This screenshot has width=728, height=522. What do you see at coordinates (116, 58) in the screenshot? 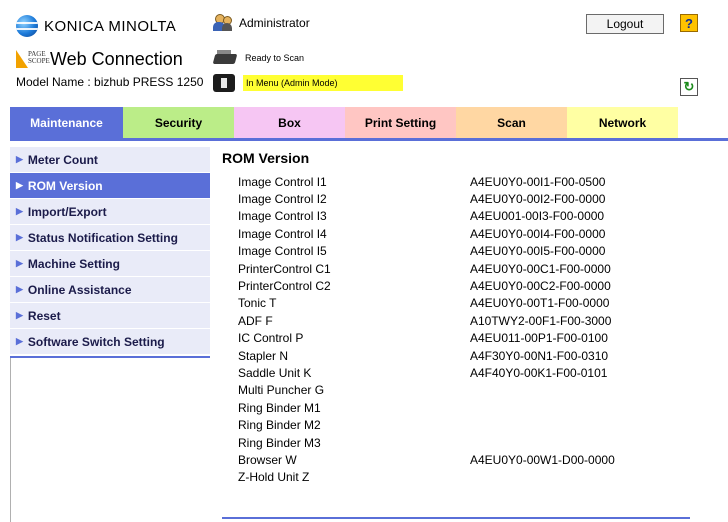
I see `web-connection-title: Web Connection` at bounding box center [116, 58].